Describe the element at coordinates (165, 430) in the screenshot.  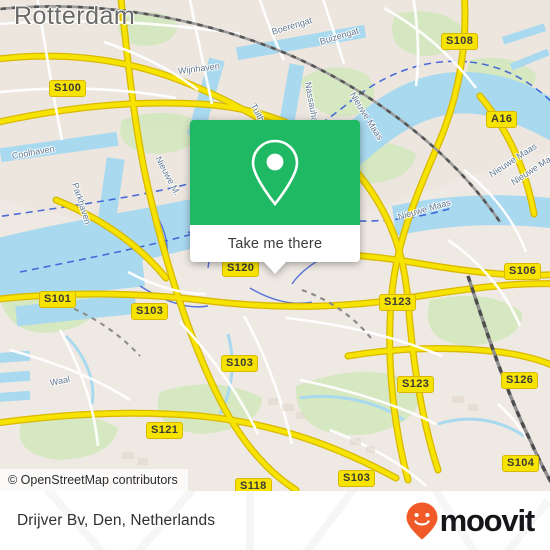
I see `map-shield-s121: S121` at that location.